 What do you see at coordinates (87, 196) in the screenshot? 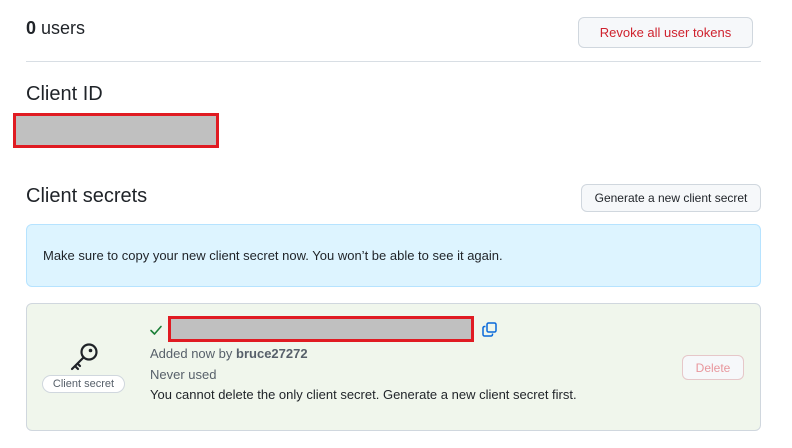
I see `client-secrets-heading: Client secrets` at bounding box center [87, 196].